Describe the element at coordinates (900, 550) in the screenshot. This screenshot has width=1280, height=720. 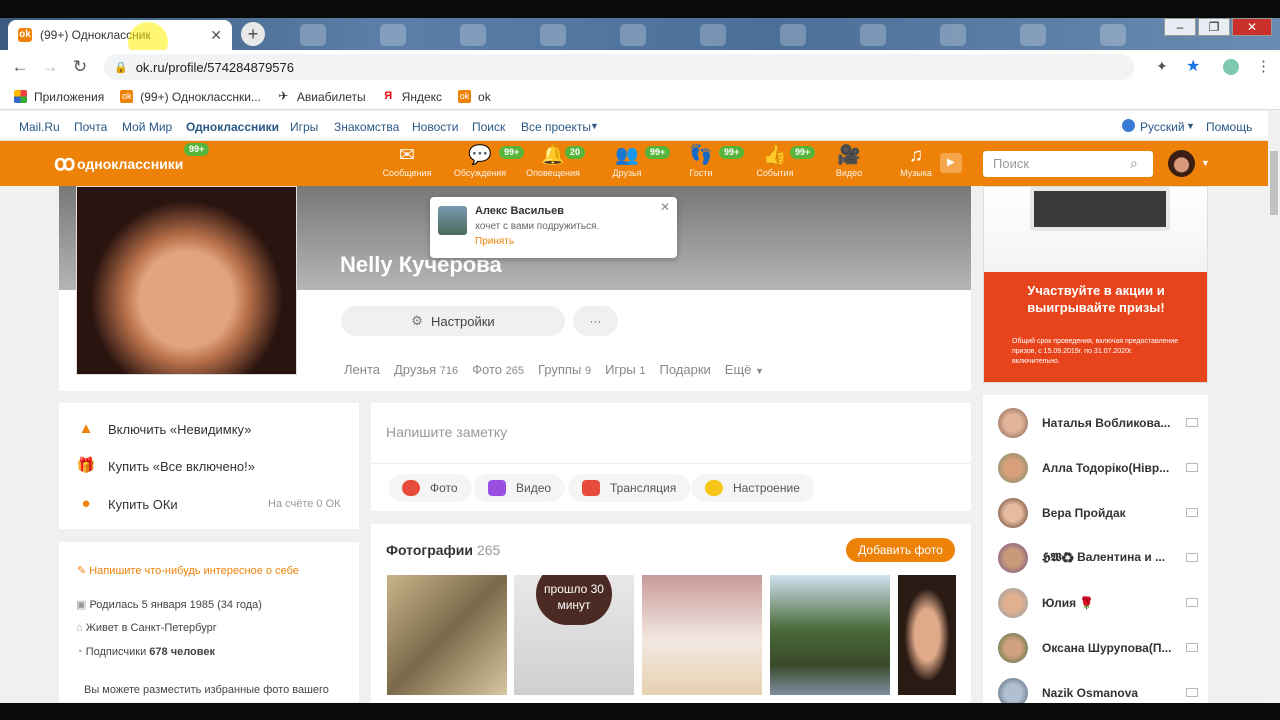
I see `add-photo-button: Добавить фото` at that location.